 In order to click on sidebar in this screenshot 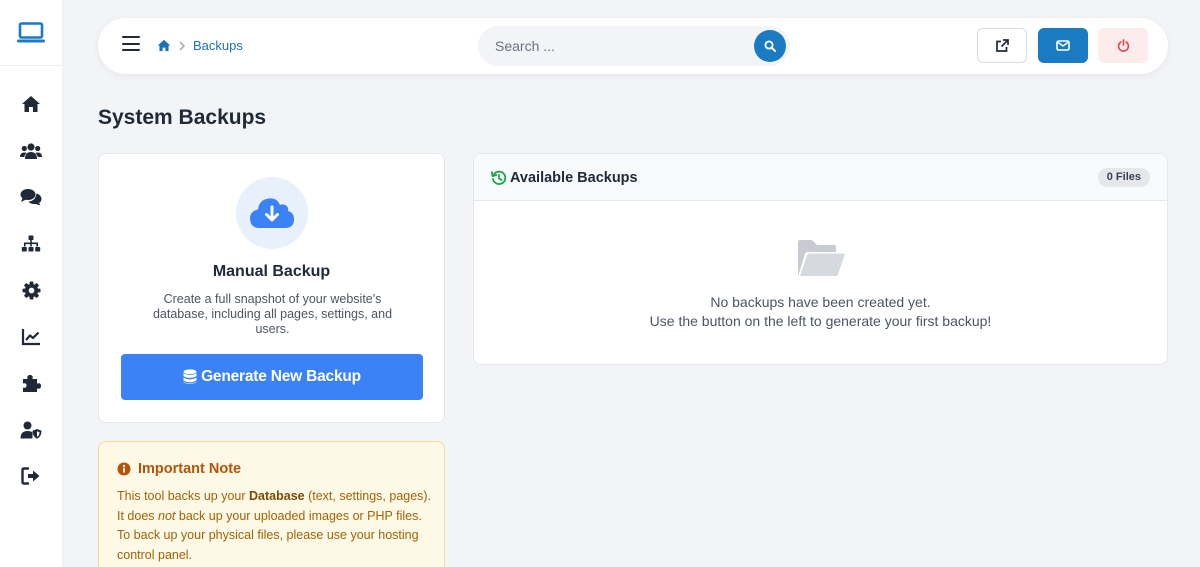, I will do `click(31, 283)`.